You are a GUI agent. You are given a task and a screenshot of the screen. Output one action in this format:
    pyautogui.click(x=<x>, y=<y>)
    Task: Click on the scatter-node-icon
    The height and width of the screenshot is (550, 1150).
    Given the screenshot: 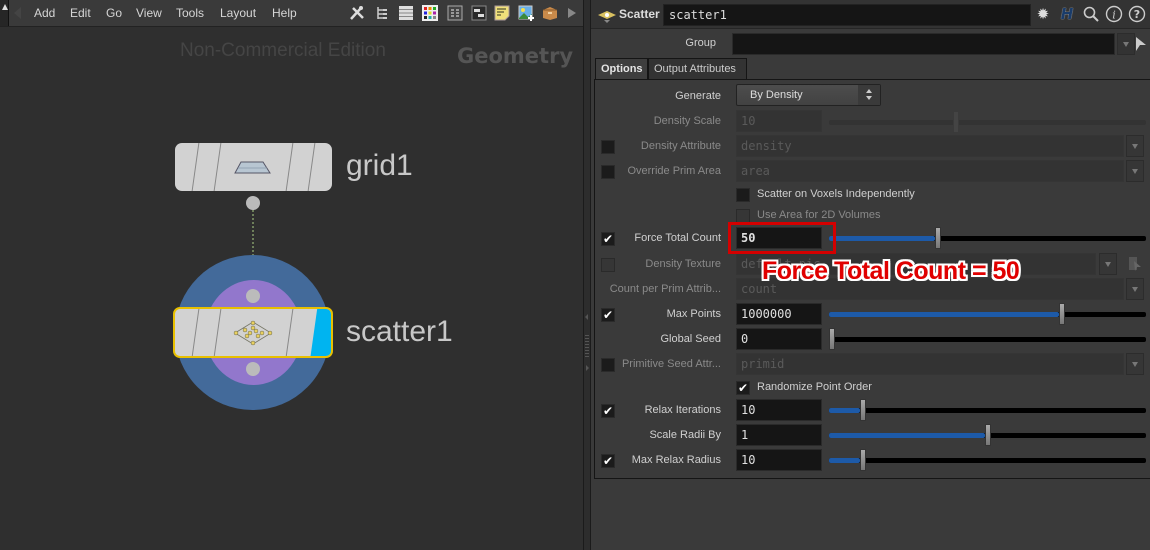 What is the action you would take?
    pyautogui.click(x=253, y=333)
    